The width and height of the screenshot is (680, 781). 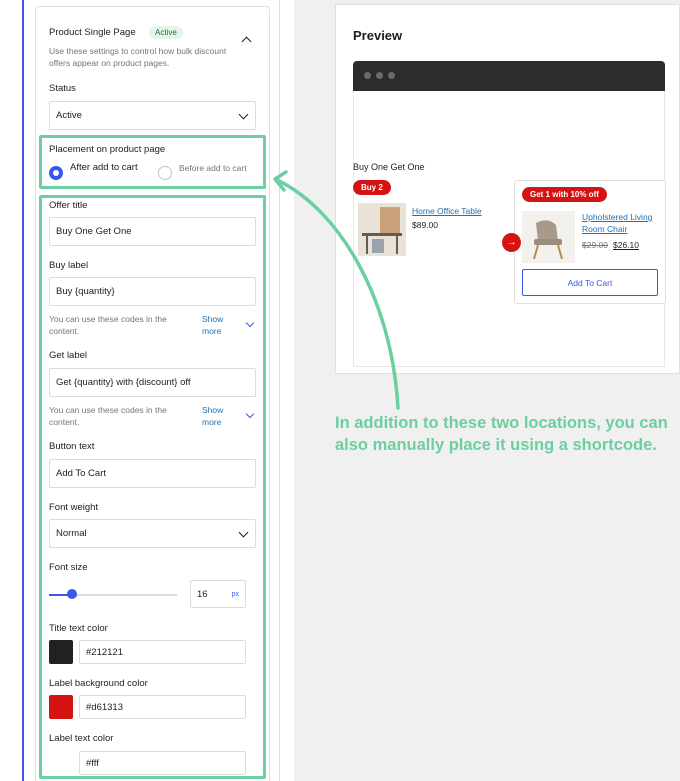 What do you see at coordinates (336, 290) in the screenshot?
I see `callout-arrow-icon` at bounding box center [336, 290].